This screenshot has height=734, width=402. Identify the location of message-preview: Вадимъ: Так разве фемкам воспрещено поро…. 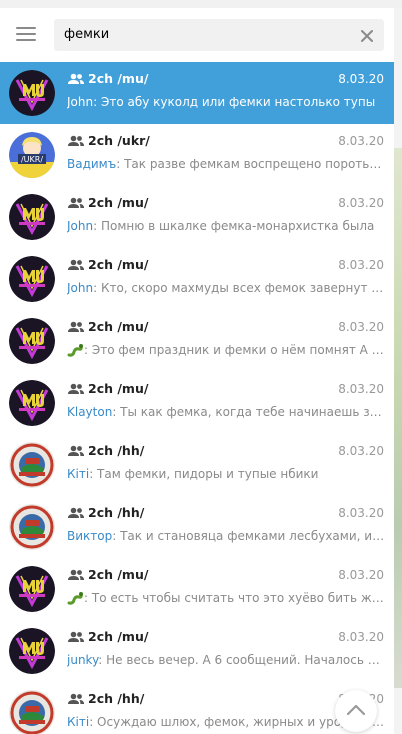
(226, 164).